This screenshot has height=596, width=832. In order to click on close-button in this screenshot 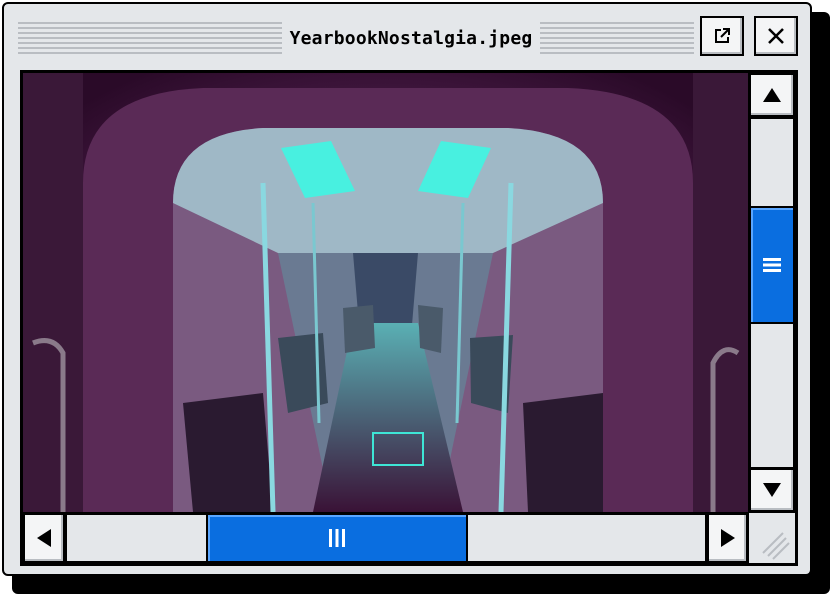, I will do `click(776, 36)`.